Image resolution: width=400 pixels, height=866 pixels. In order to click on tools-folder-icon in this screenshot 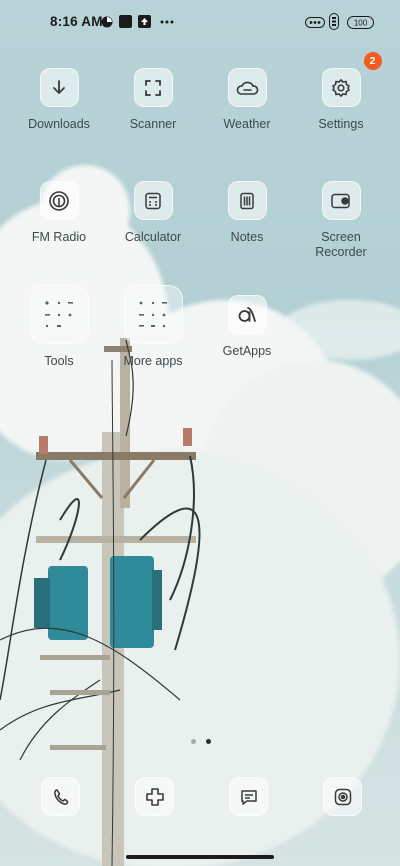, I will do `click(59, 314)`.